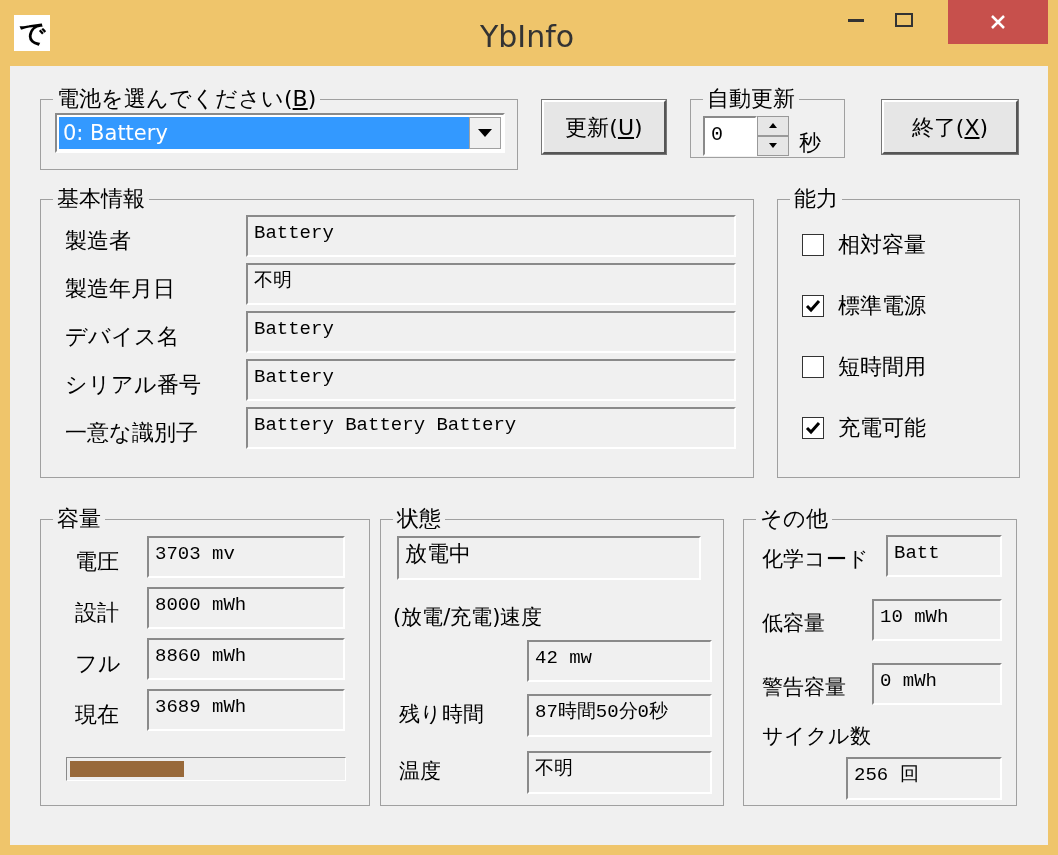 Image resolution: width=1058 pixels, height=855 pixels. What do you see at coordinates (441, 715) in the screenshot?
I see `field-label: 残り時間` at bounding box center [441, 715].